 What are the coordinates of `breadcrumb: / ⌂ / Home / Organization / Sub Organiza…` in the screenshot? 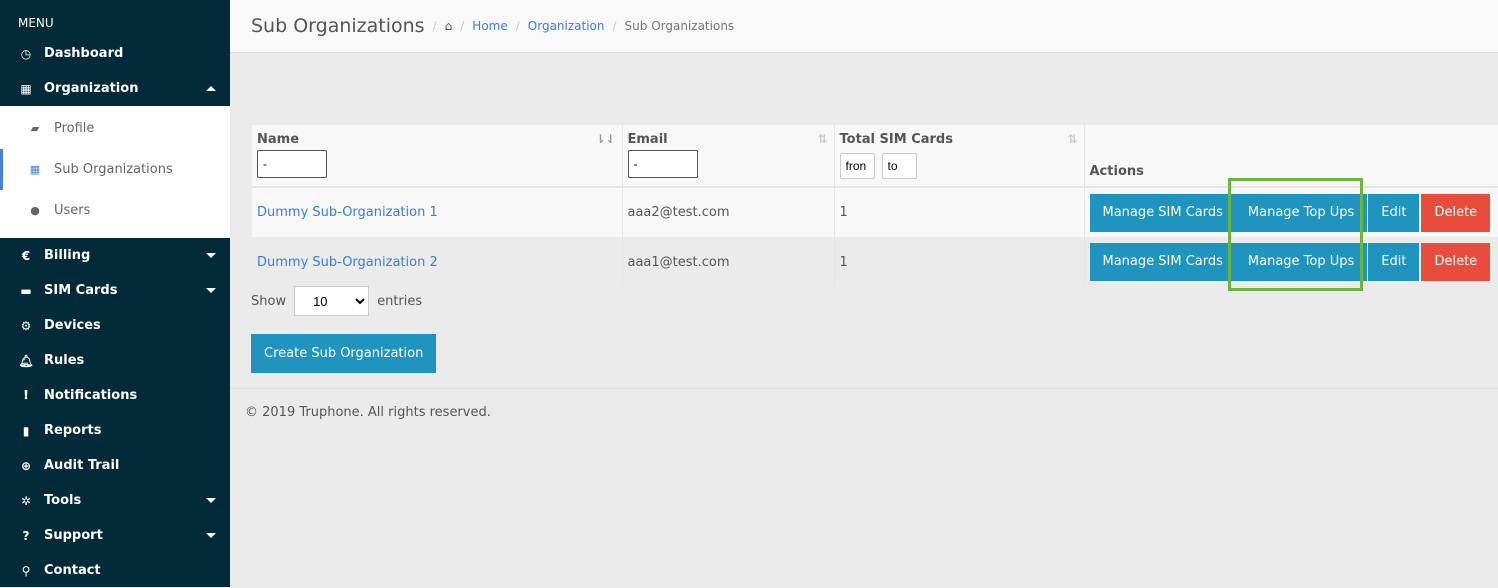 It's located at (583, 26).